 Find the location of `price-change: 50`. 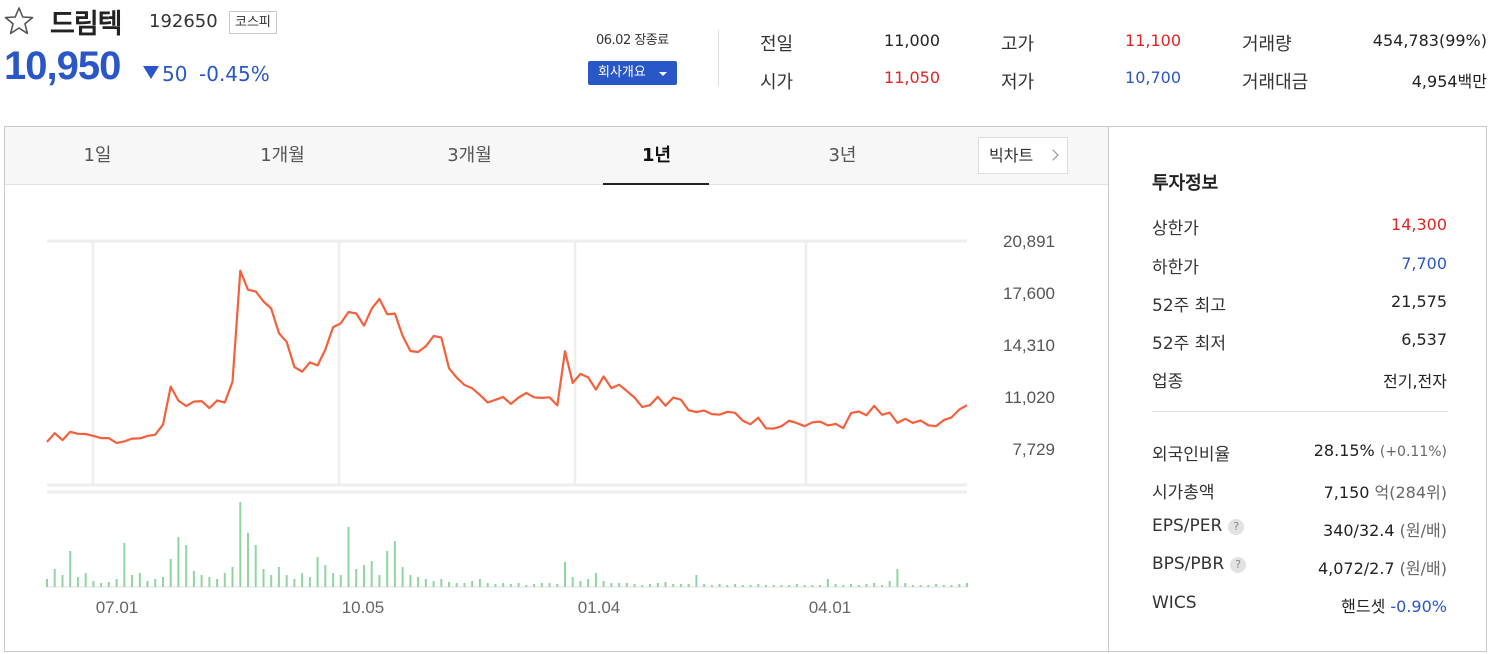

price-change: 50 is located at coordinates (175, 74).